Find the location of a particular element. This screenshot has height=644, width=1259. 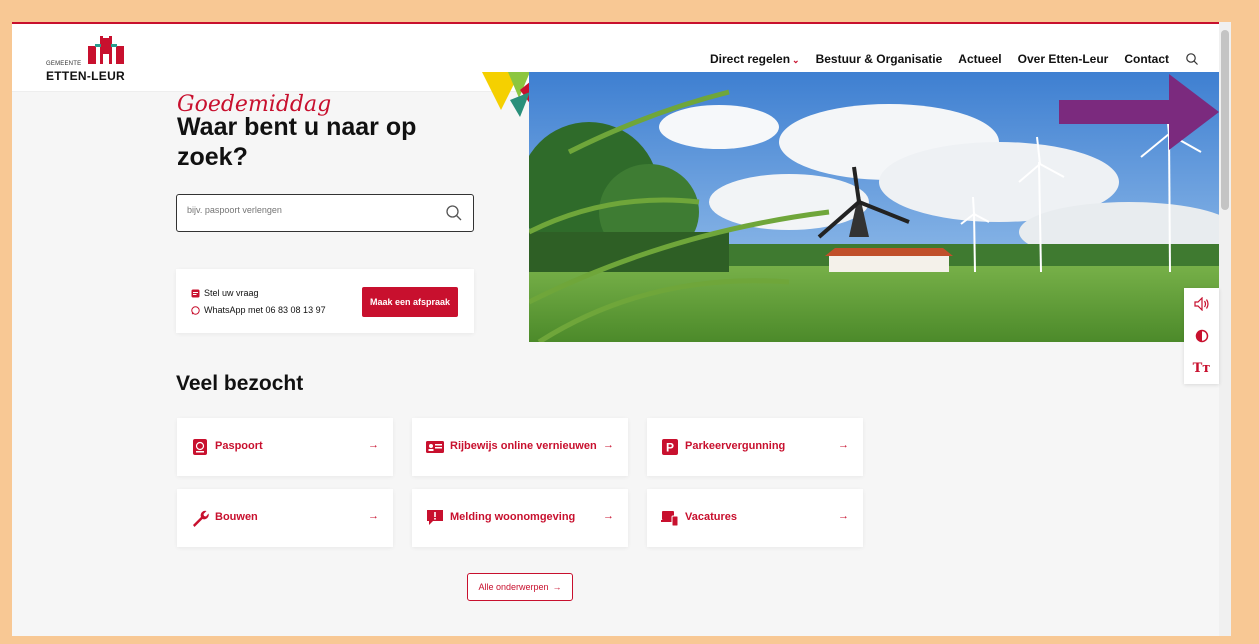

card-label: Rijbewijs online vernieuwen is located at coordinates (523, 446).